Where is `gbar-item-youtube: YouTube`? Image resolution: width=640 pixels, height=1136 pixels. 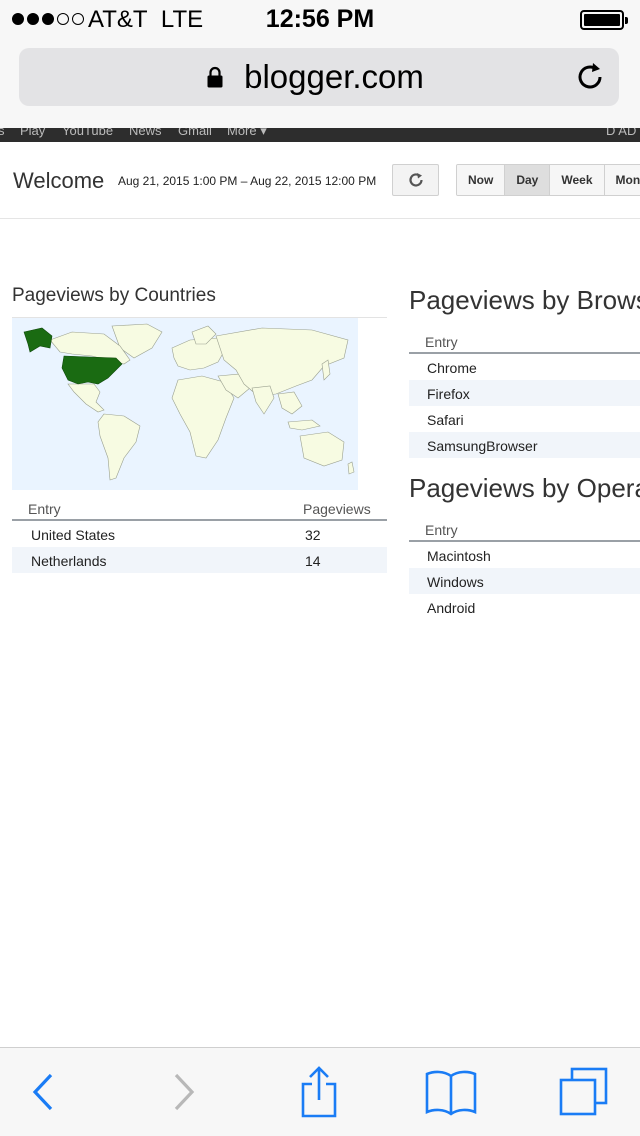 gbar-item-youtube: YouTube is located at coordinates (87, 133).